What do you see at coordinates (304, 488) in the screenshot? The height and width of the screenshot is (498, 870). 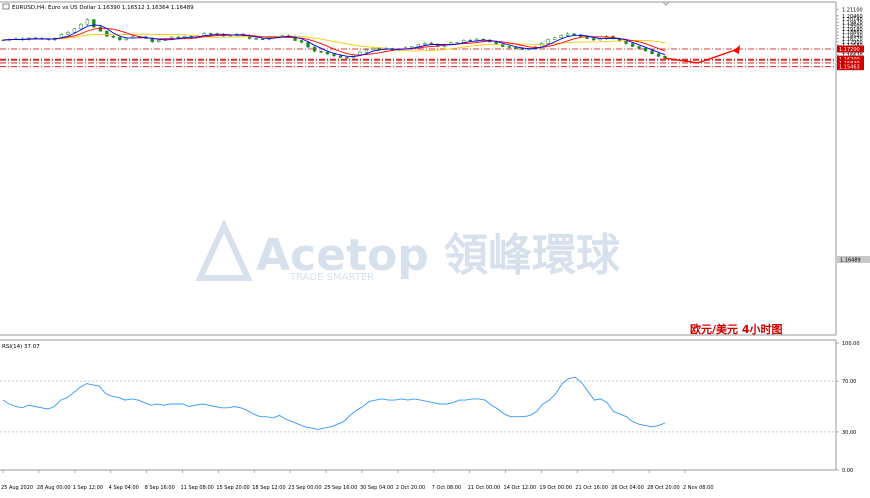 I see `time-tick-label: 23 Sep 00:00` at bounding box center [304, 488].